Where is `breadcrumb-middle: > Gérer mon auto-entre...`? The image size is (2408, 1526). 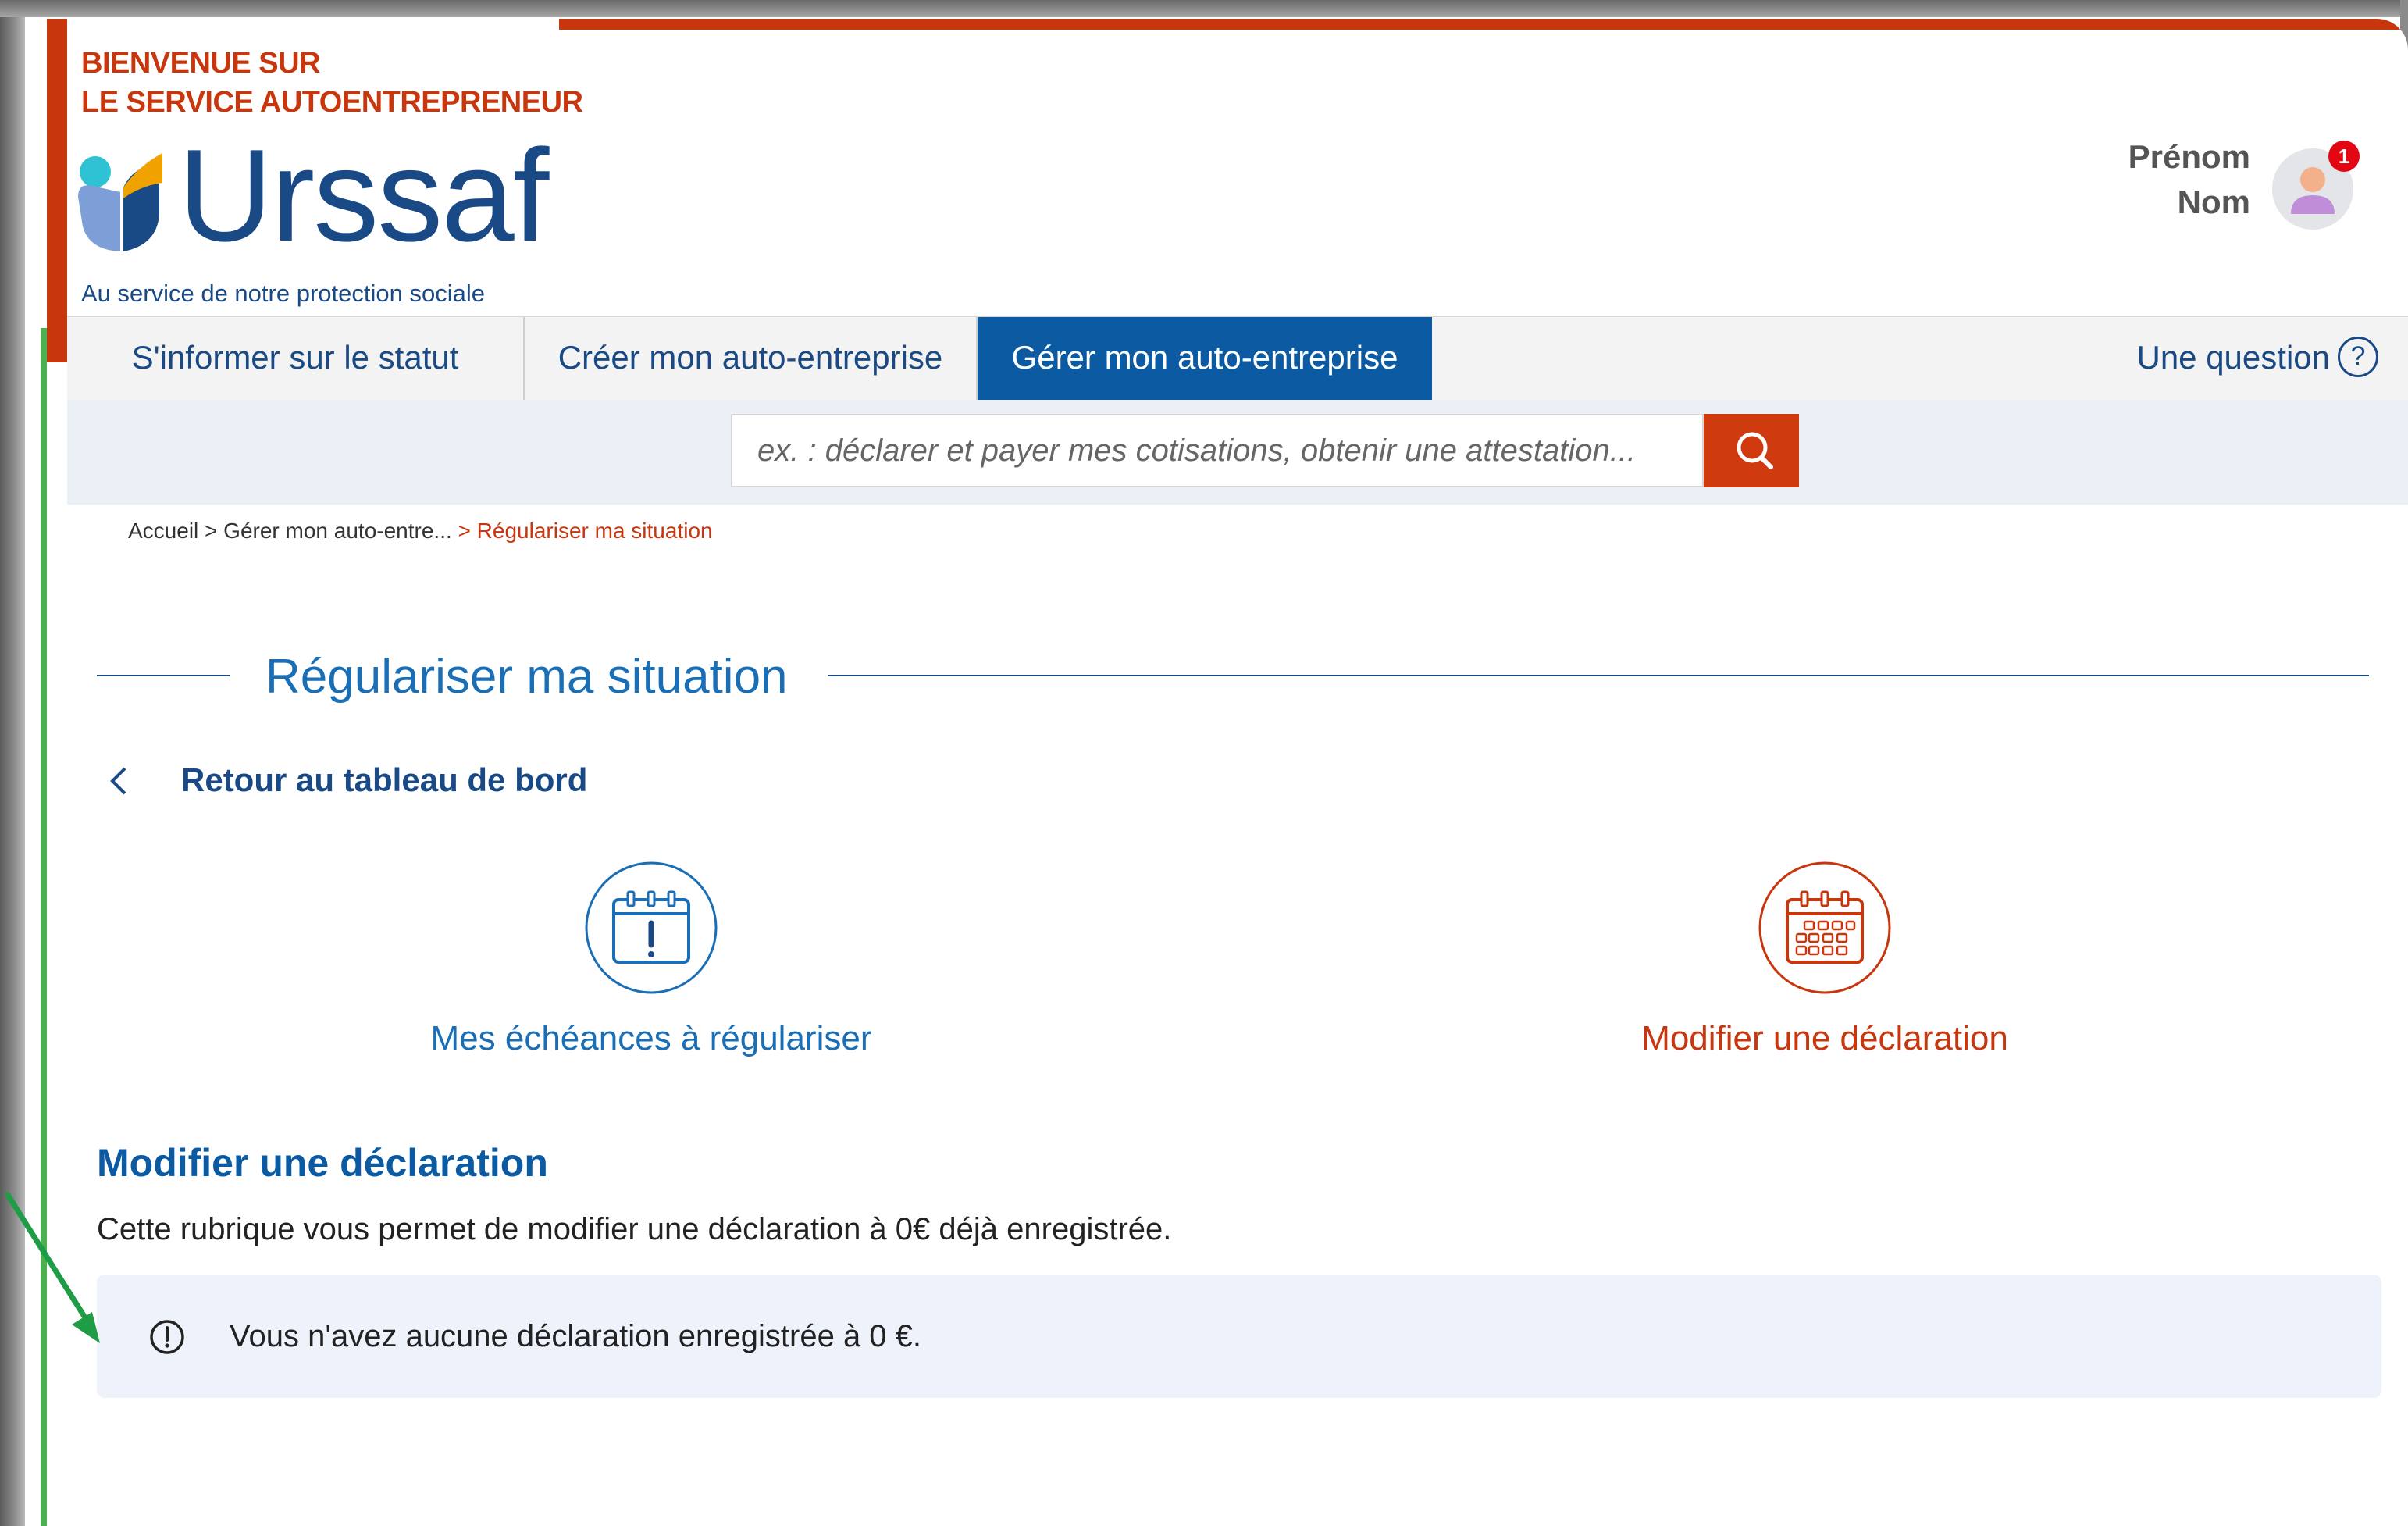 breadcrumb-middle: > Gérer mon auto-entre... is located at coordinates (328, 531).